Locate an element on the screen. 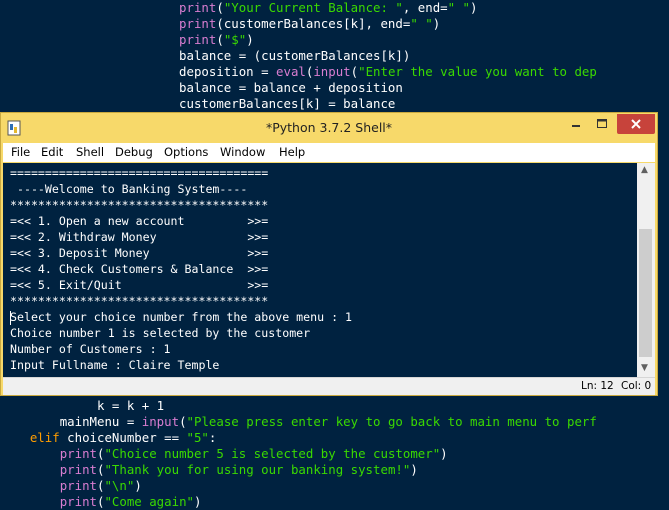  shell-line: =<< 1. Open a new account >>= is located at coordinates (139, 221).